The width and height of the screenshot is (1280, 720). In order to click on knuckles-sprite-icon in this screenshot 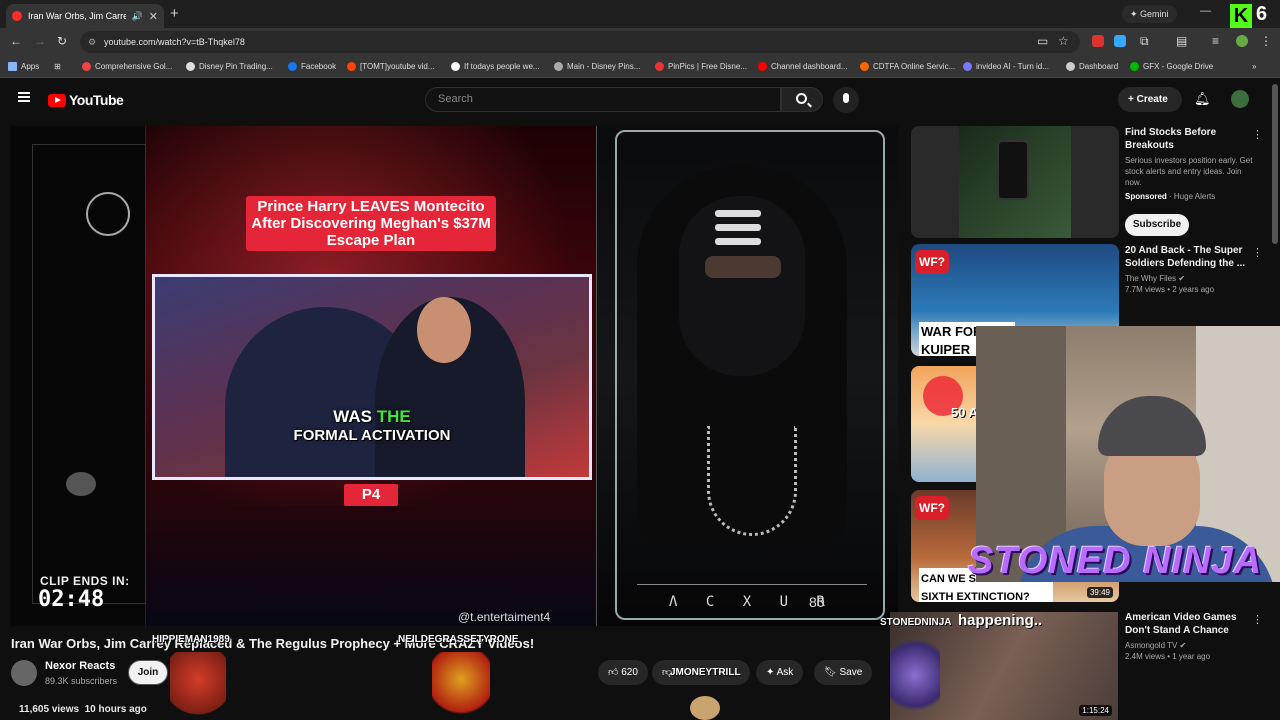, I will do `click(198, 686)`.